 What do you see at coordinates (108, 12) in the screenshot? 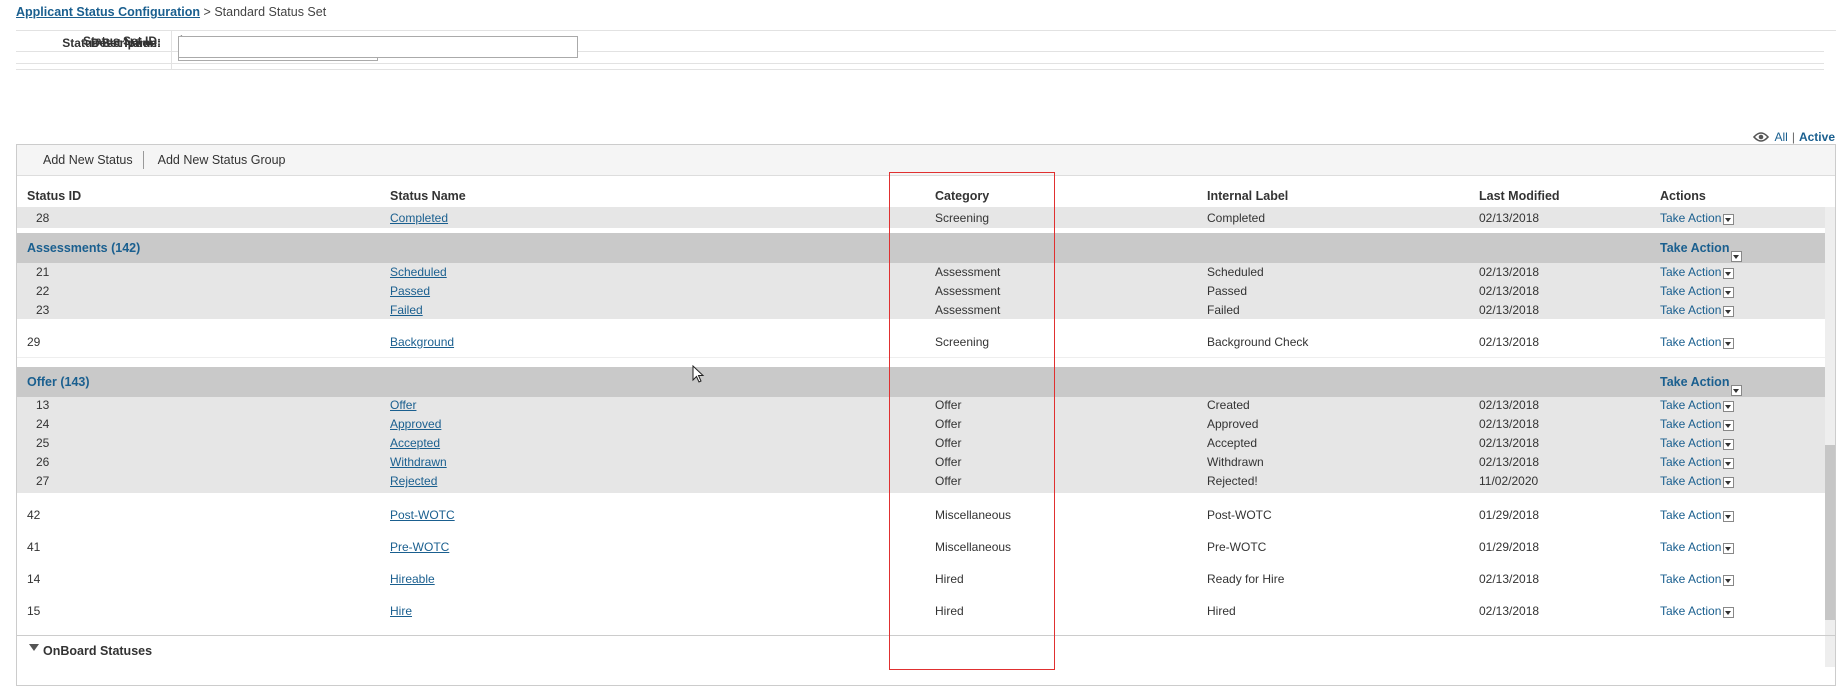
I see `breadcrumb-link-applicant-status-configuration: Applicant Status Configuration` at bounding box center [108, 12].